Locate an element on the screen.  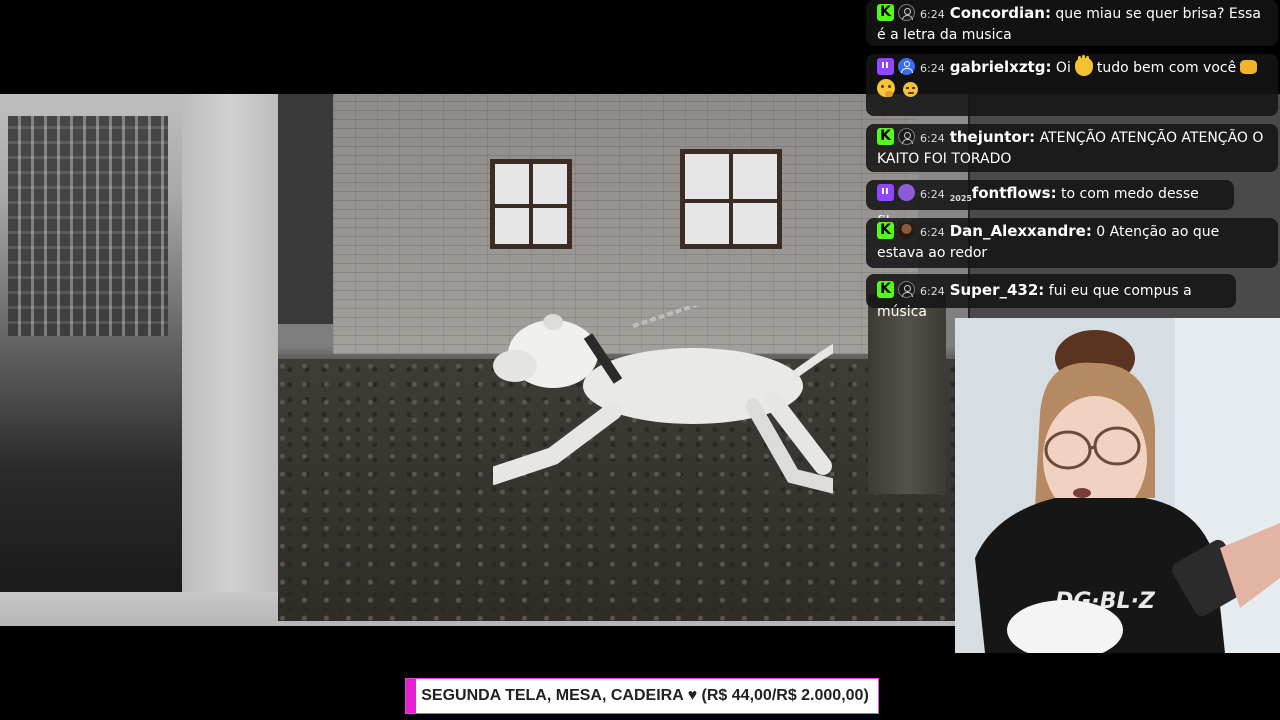
chat-message: 6:24 gabrielxztg: Oi tudo bem com você is located at coordinates (1072, 85).